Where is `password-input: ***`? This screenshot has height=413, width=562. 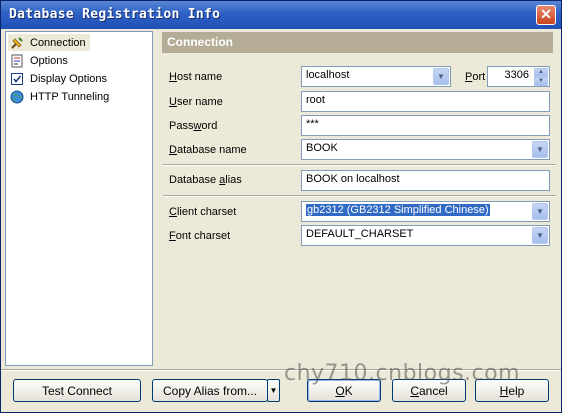 password-input: *** is located at coordinates (425, 125).